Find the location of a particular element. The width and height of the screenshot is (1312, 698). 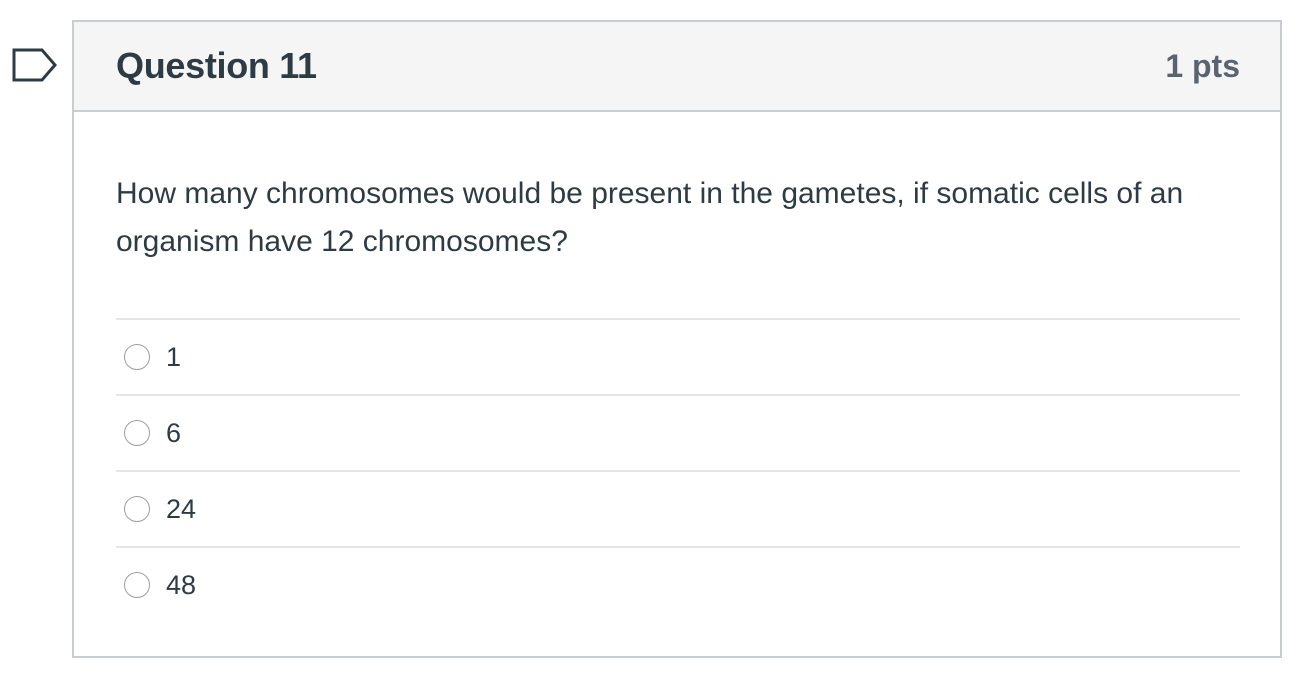

question-points: 1 pts is located at coordinates (1202, 65).